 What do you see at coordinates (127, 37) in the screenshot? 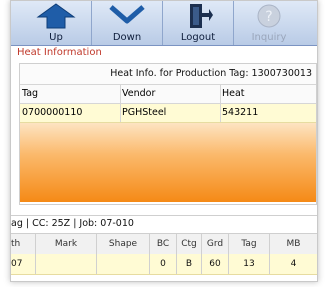
I see `down-label: Down` at bounding box center [127, 37].